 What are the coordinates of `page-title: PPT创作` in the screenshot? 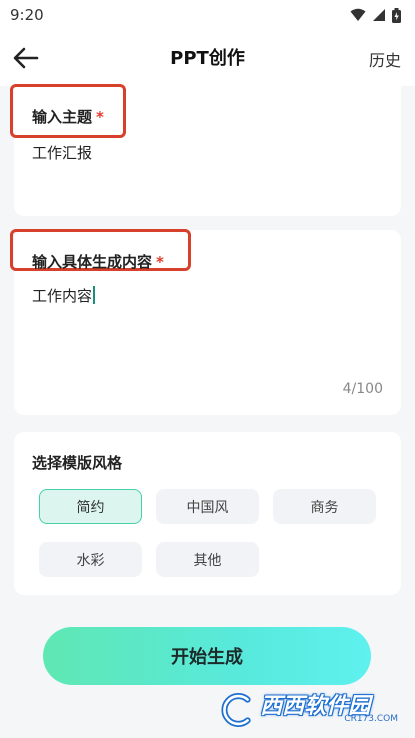 It's located at (207, 58).